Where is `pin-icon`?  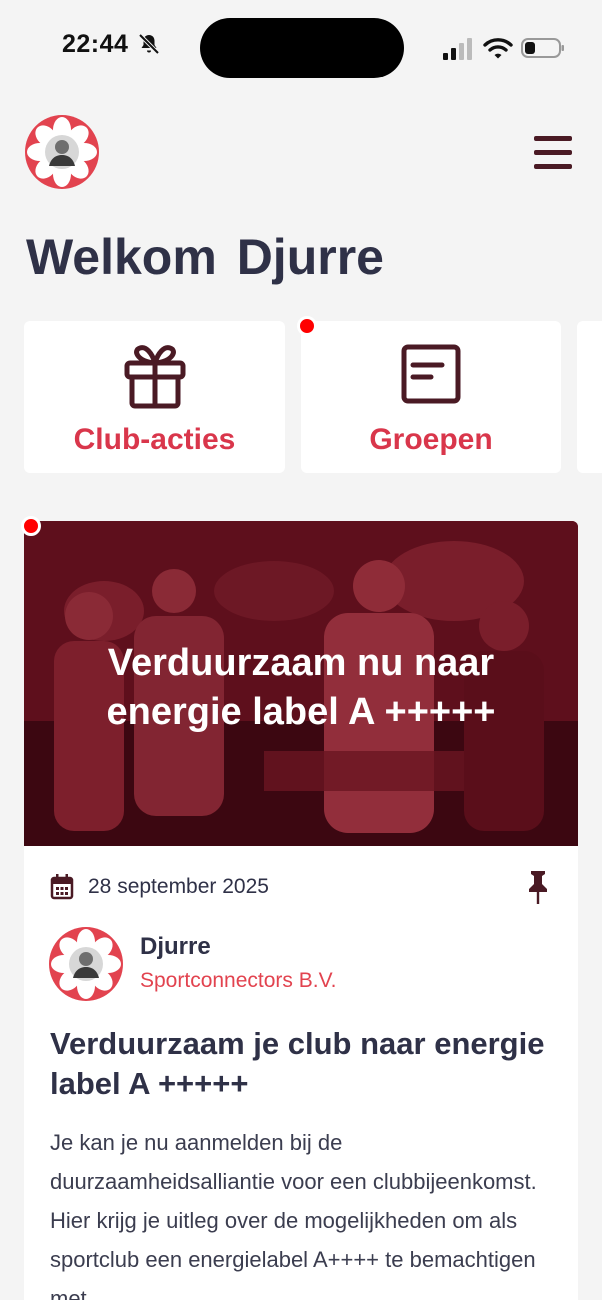
pin-icon is located at coordinates (538, 887).